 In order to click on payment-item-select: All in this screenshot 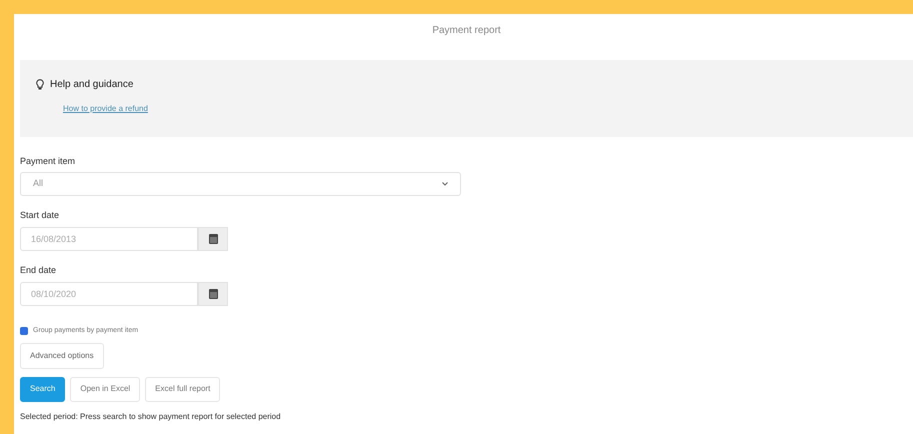, I will do `click(240, 184)`.